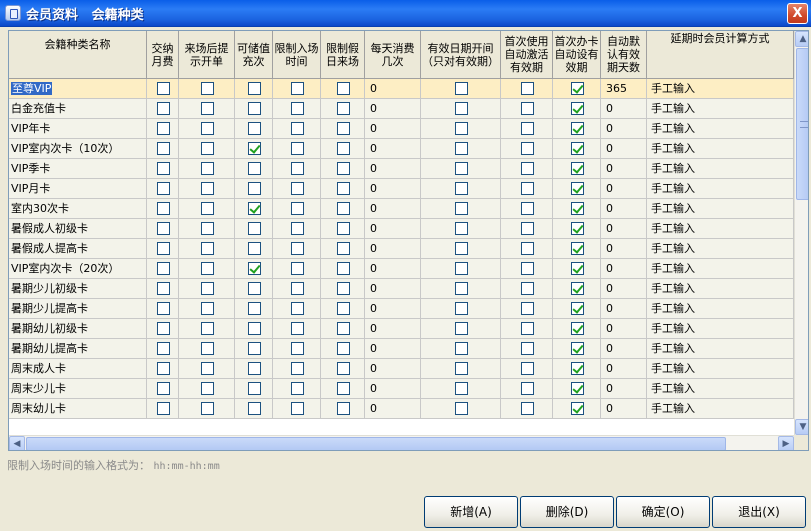 The height and width of the screenshot is (531, 811). Describe the element at coordinates (801, 427) in the screenshot. I see `scroll-down-icon: ▼` at that location.